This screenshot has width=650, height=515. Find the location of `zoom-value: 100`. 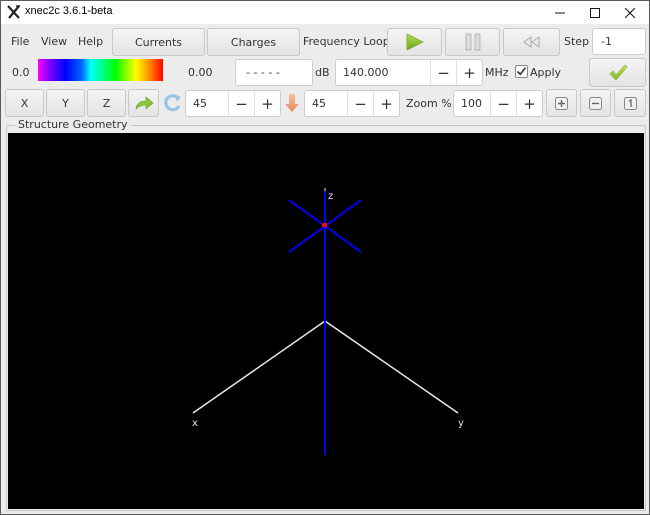

zoom-value: 100 is located at coordinates (472, 103).